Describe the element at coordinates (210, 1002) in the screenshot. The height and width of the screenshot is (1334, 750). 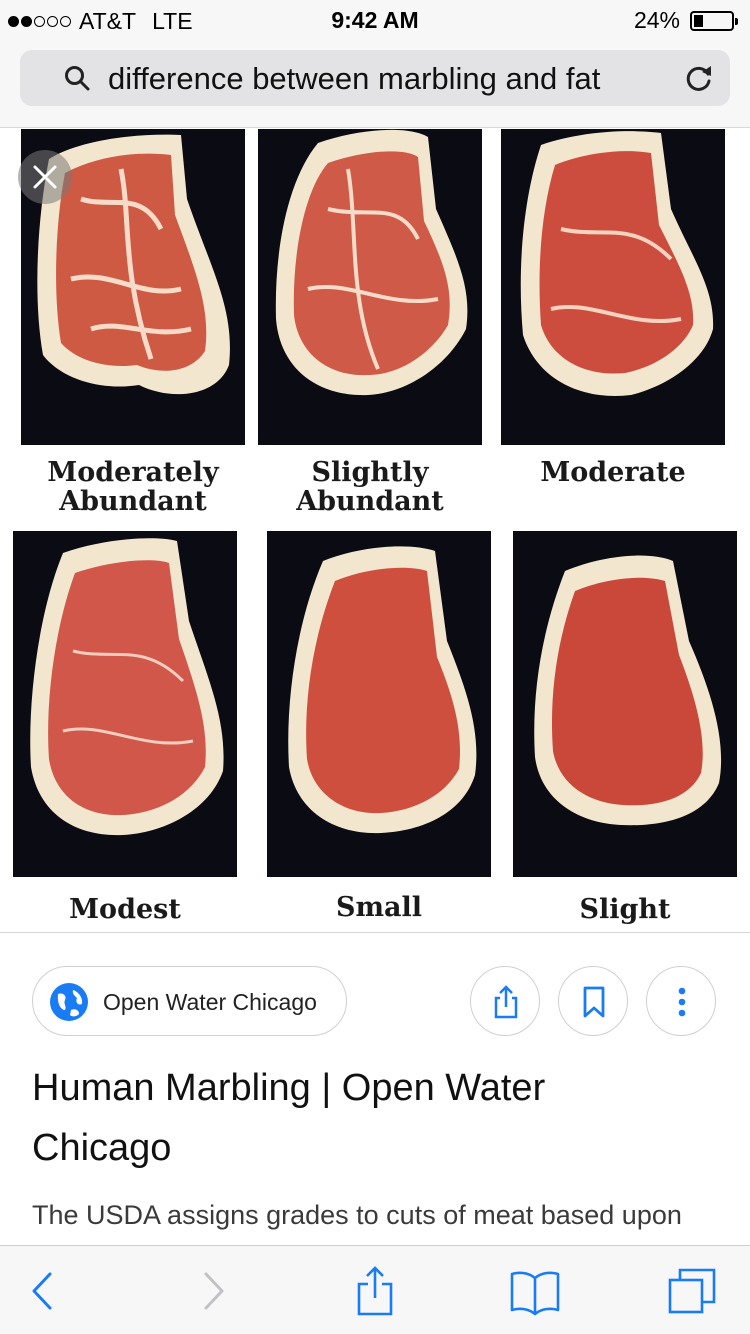
I see `source-name: Open Water Chicago` at that location.